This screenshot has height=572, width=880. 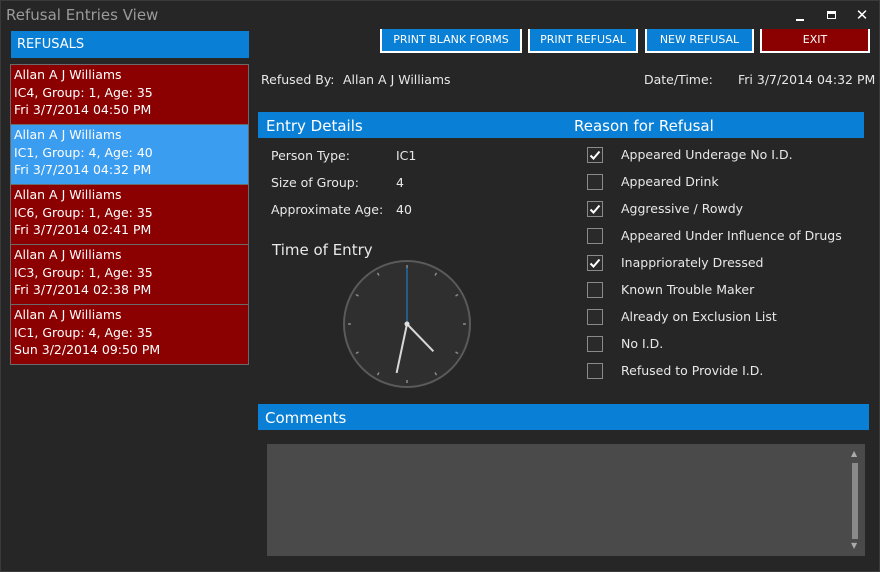 What do you see at coordinates (83, 229) in the screenshot?
I see `entry-datetime: Fri 3/7/2014 02:41 PM` at bounding box center [83, 229].